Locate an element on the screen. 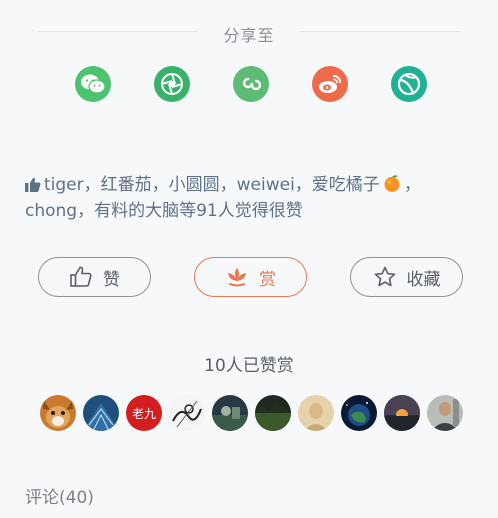 The image size is (498, 518). collect-button: 收藏 is located at coordinates (406, 277).